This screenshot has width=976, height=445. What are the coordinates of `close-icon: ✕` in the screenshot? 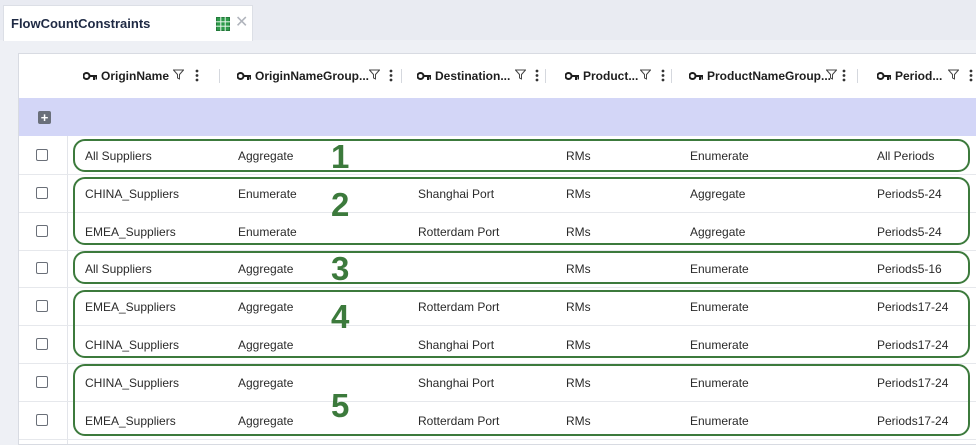 It's located at (241, 22).